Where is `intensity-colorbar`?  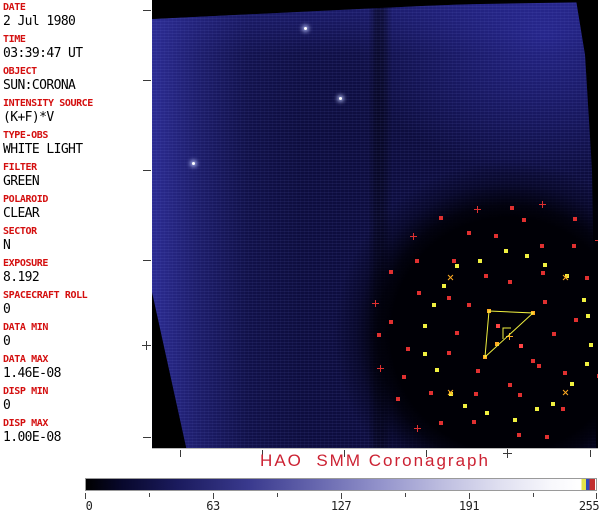
intensity-colorbar is located at coordinates (341, 484).